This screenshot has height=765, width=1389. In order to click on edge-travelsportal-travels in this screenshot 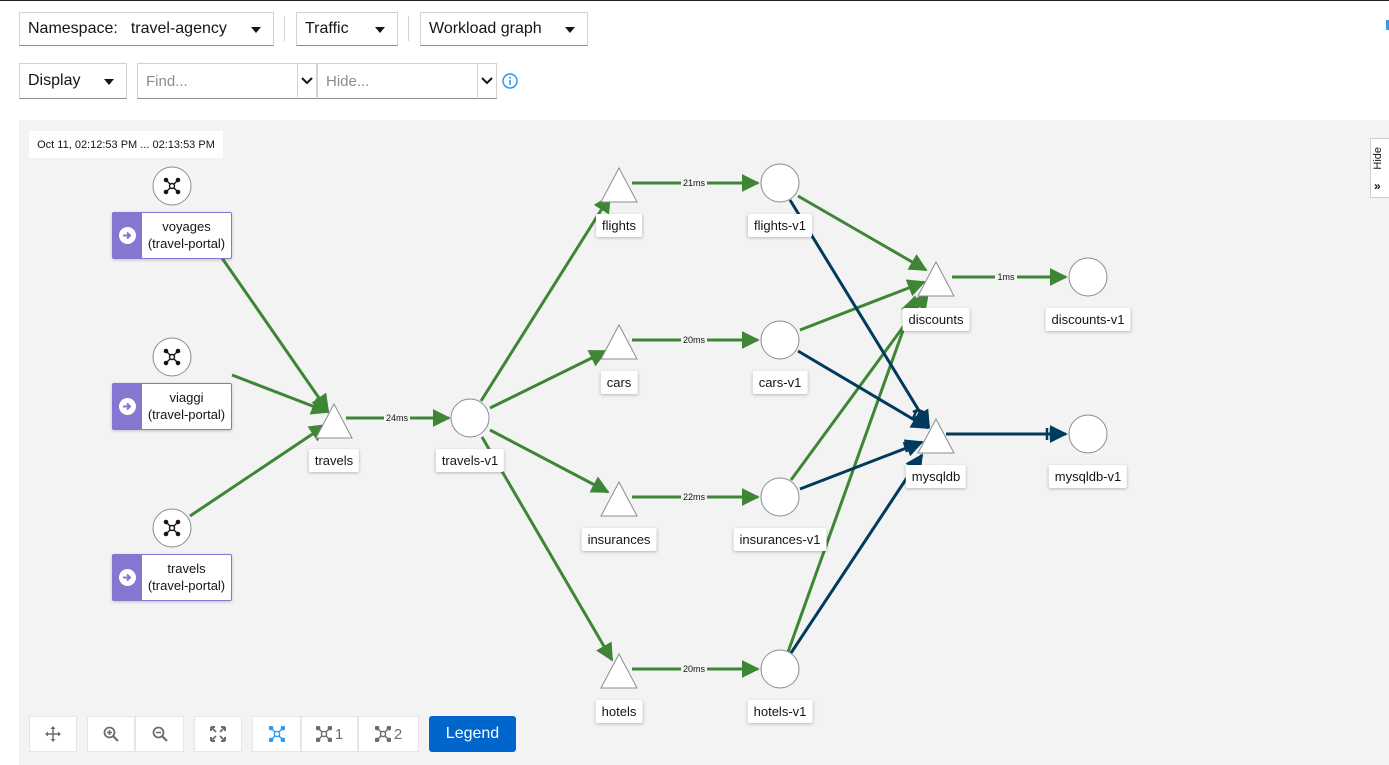, I will do `click(258, 470)`.